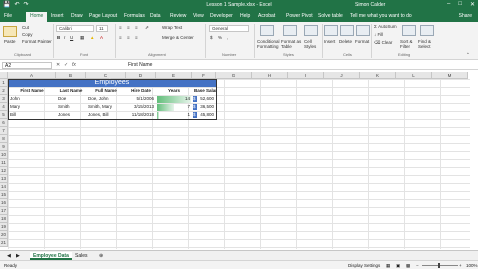 The height and width of the screenshot is (269, 478). I want to click on zoom-slider-thumb, so click(439, 265).